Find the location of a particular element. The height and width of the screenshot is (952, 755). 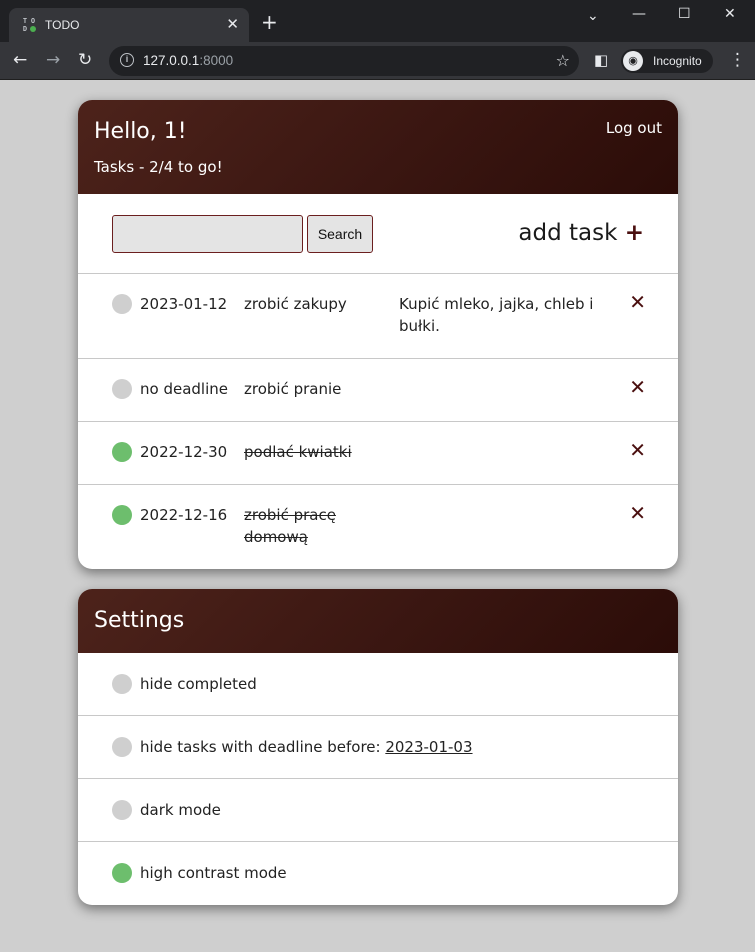

incognito-badge: ◉ Incognito is located at coordinates (667, 61).